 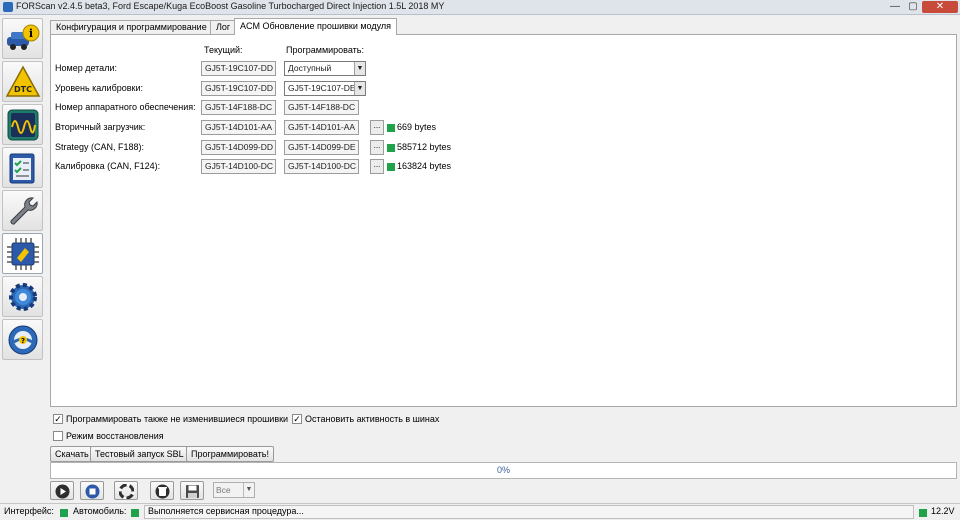 I want to click on vehicle-label: Автомобиль:, so click(x=100, y=511).